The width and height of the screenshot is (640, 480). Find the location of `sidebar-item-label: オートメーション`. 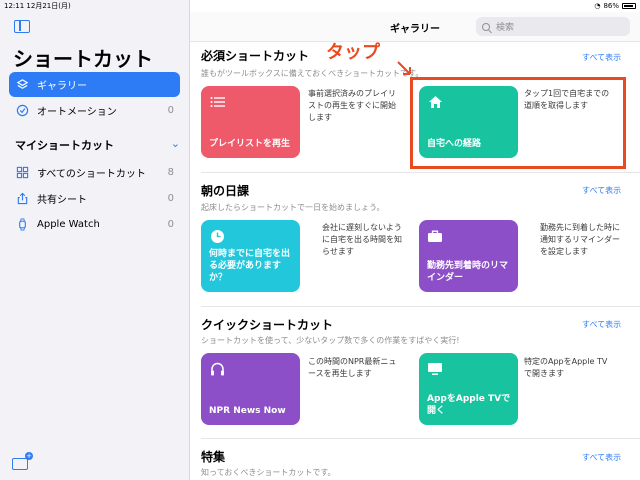

sidebar-item-label: オートメーション is located at coordinates (77, 112).